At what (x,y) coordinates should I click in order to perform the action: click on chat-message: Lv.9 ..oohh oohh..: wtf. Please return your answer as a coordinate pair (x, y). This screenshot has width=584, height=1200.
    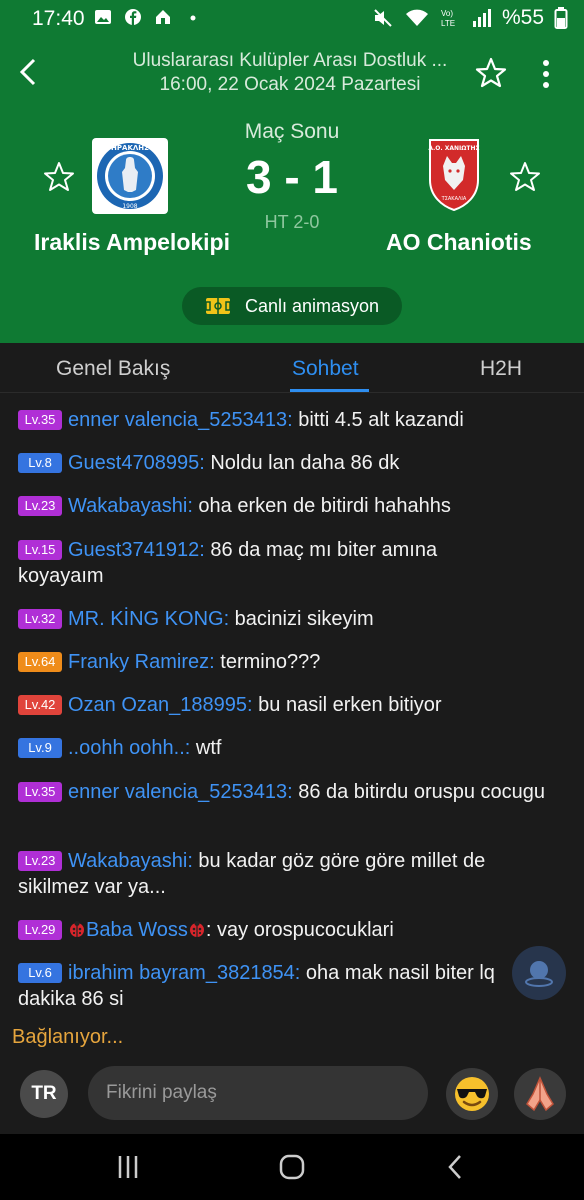
    Looking at the image, I should click on (288, 748).